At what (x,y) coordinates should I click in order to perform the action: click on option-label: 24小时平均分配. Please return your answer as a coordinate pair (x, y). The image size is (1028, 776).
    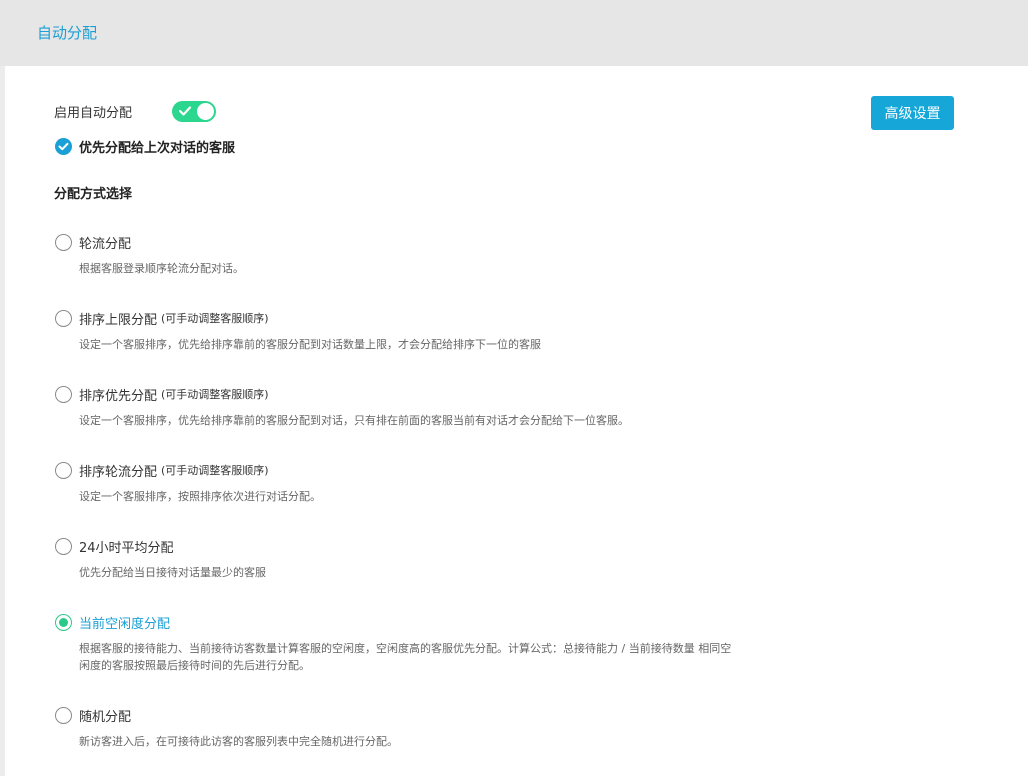
    Looking at the image, I should click on (126, 548).